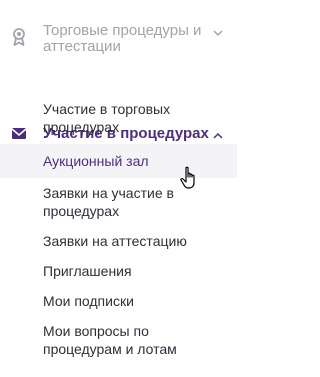  What do you see at coordinates (96, 340) in the screenshot?
I see `menu-item-my-questions: Мои вопросы по процедурам и лотам` at bounding box center [96, 340].